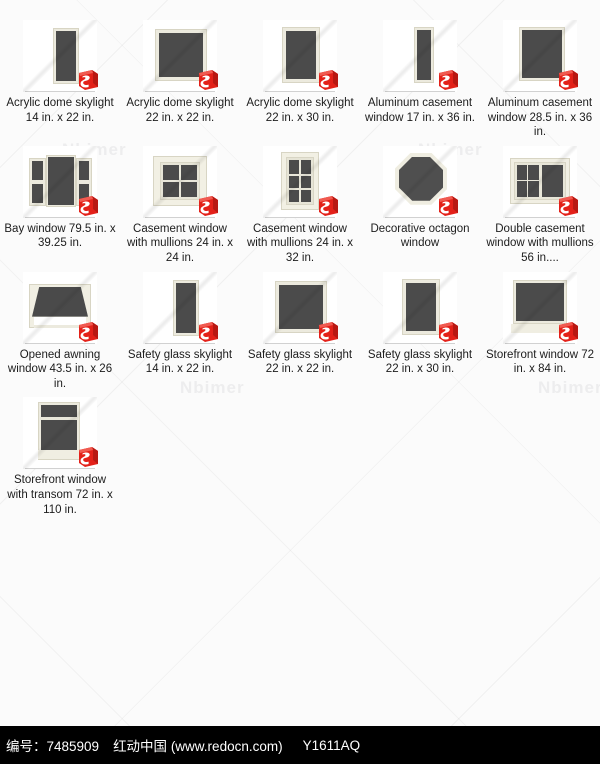  Describe the element at coordinates (420, 236) in the screenshot. I see `thumbnail-caption: Decorative octagon window` at that location.